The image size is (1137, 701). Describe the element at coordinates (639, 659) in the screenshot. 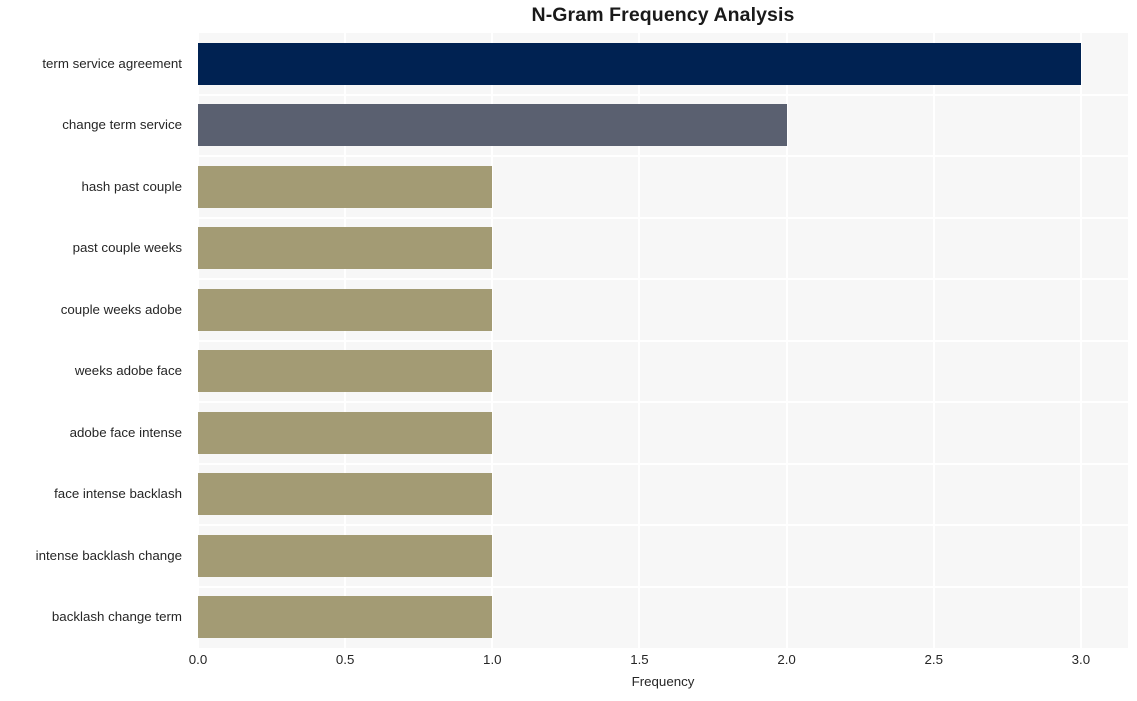

I see `x-axis-tick-label: 1.5` at that location.